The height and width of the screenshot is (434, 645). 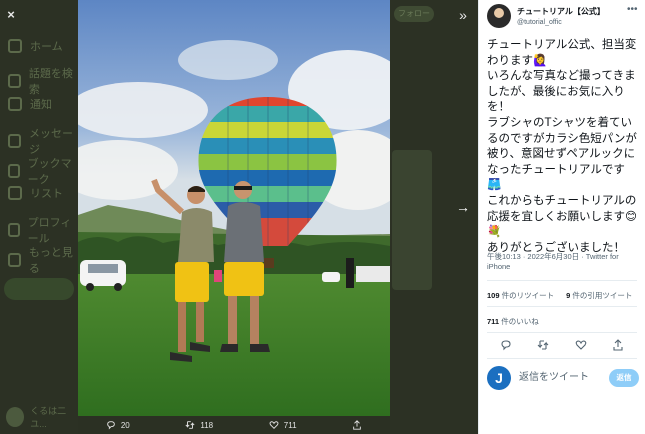 I want to click on reply-input: 返信をツイート, so click(x=560, y=378).